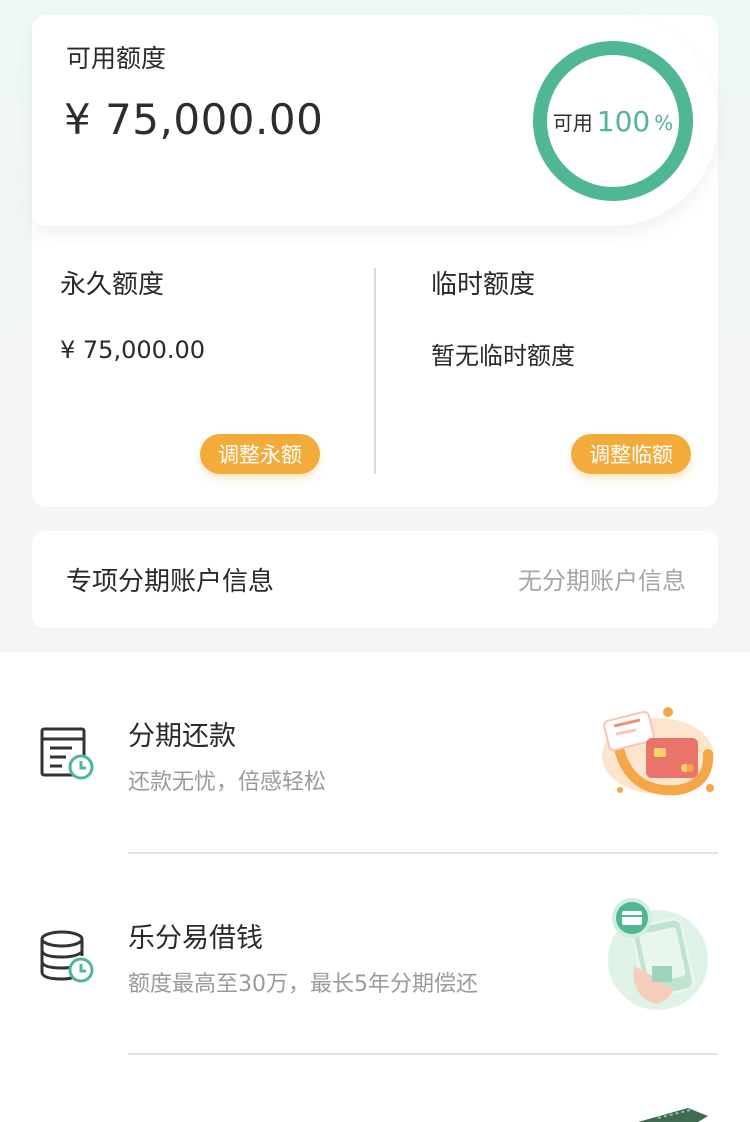  What do you see at coordinates (631, 454) in the screenshot?
I see `adjust-temporary-limit-button: 调整临额` at bounding box center [631, 454].